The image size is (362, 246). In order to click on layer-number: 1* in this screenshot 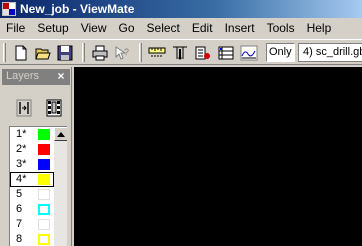, I will do `click(21, 134)`.